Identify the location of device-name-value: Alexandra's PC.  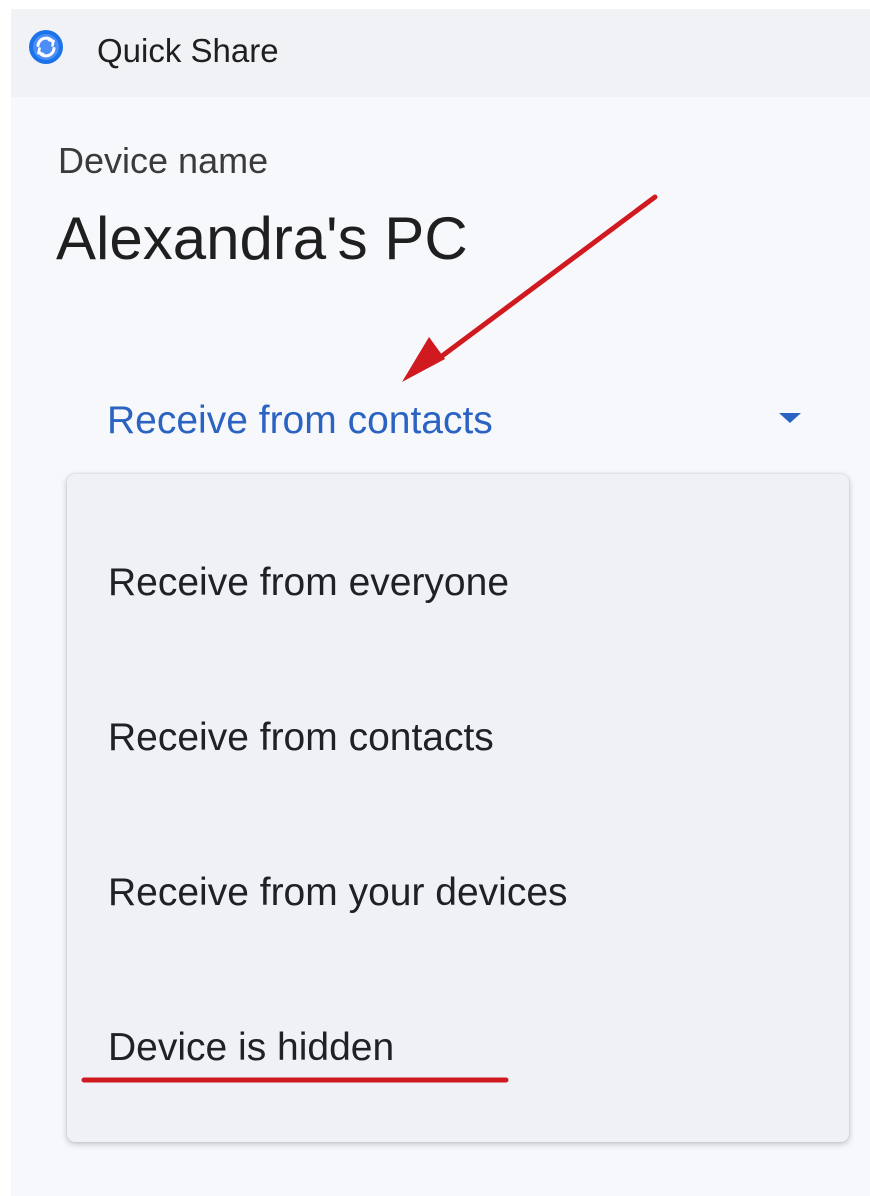
(262, 238).